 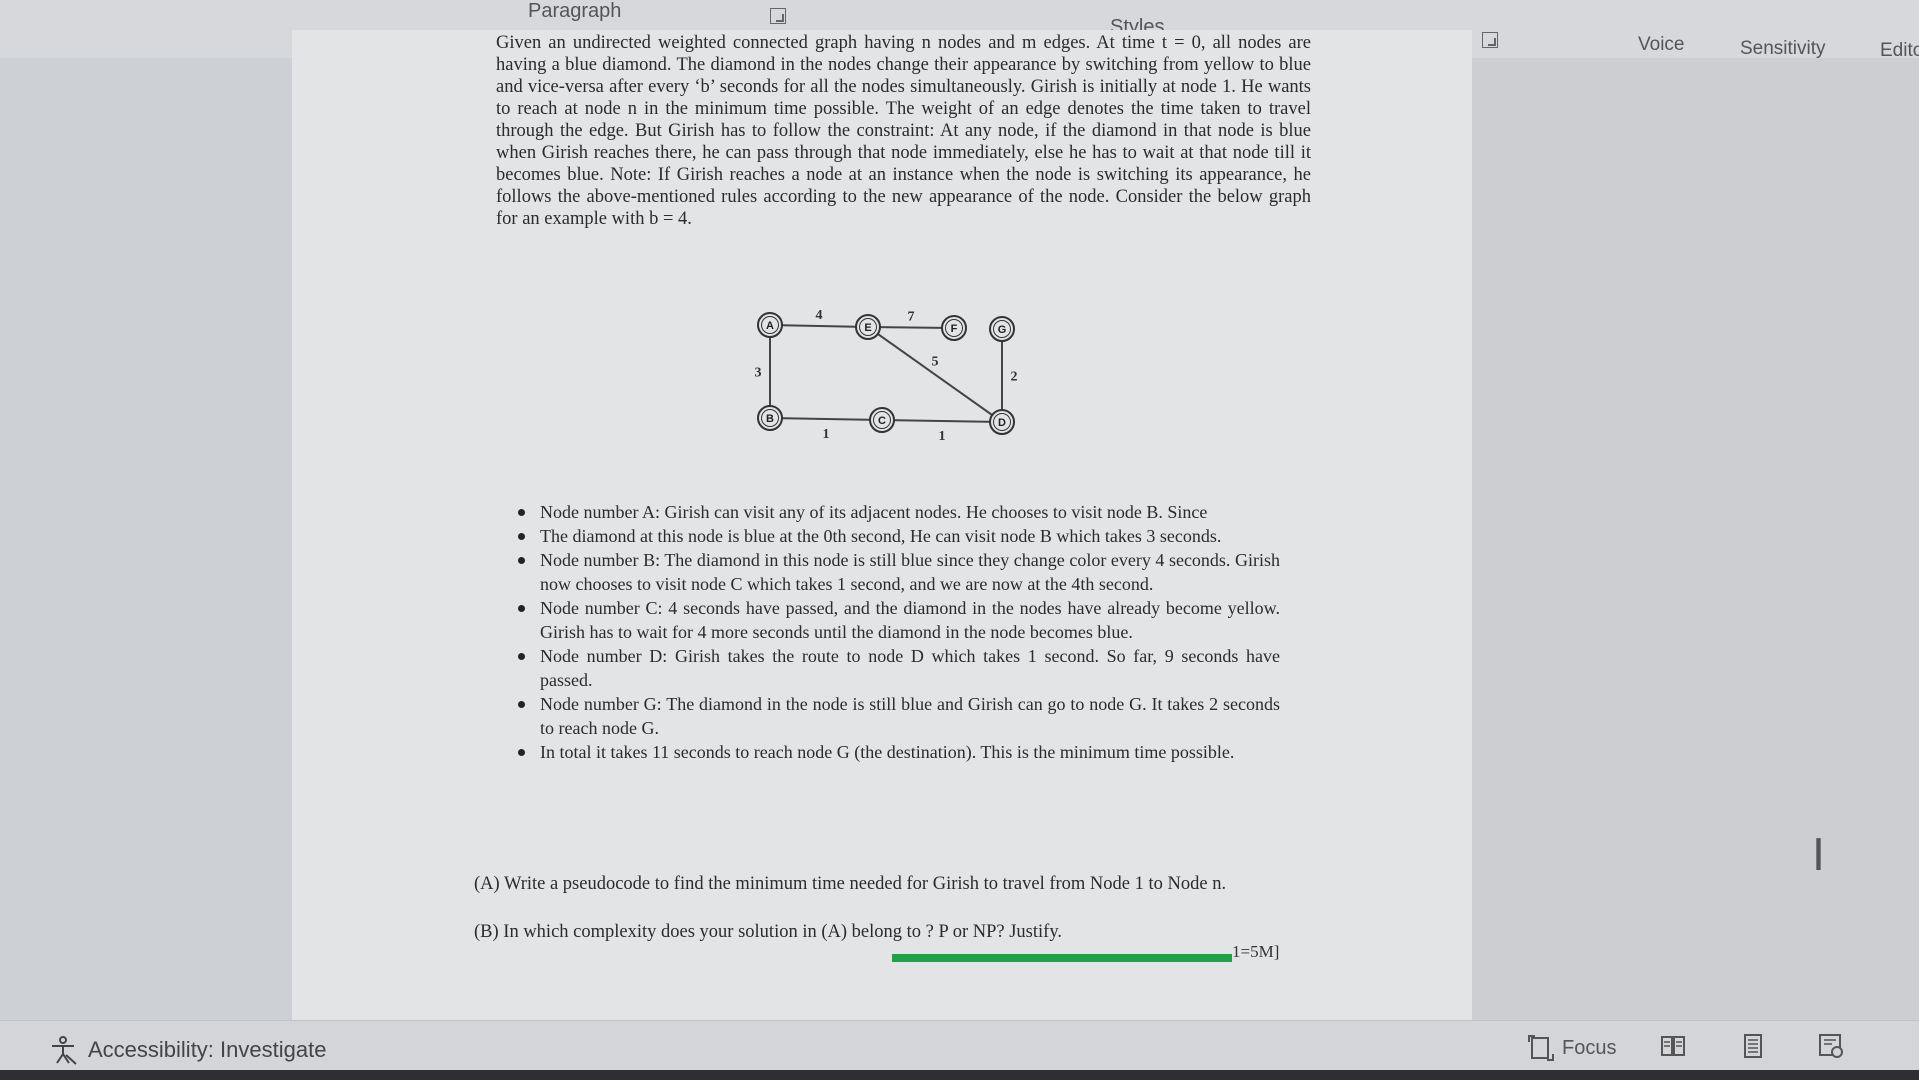 I want to click on web-layout-icon, so click(x=1831, y=1046).